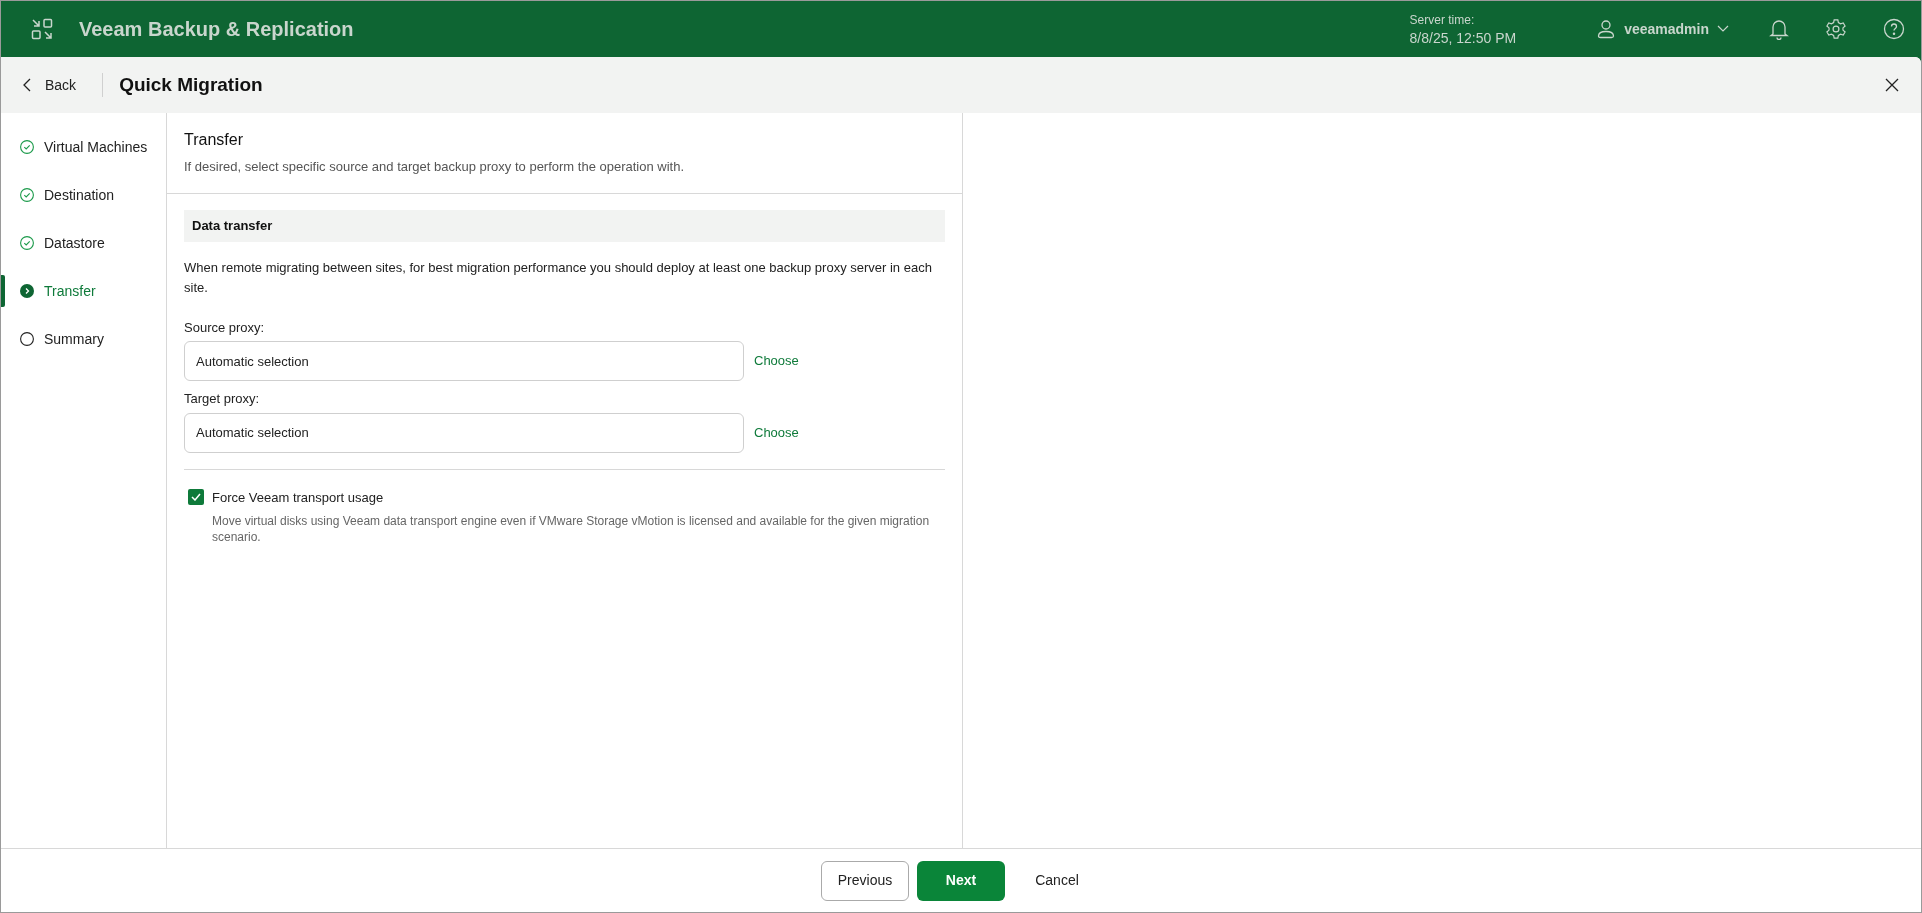 The image size is (1922, 913). What do you see at coordinates (1463, 38) in the screenshot?
I see `server-time: 8/8/25, 12:50 PM` at bounding box center [1463, 38].